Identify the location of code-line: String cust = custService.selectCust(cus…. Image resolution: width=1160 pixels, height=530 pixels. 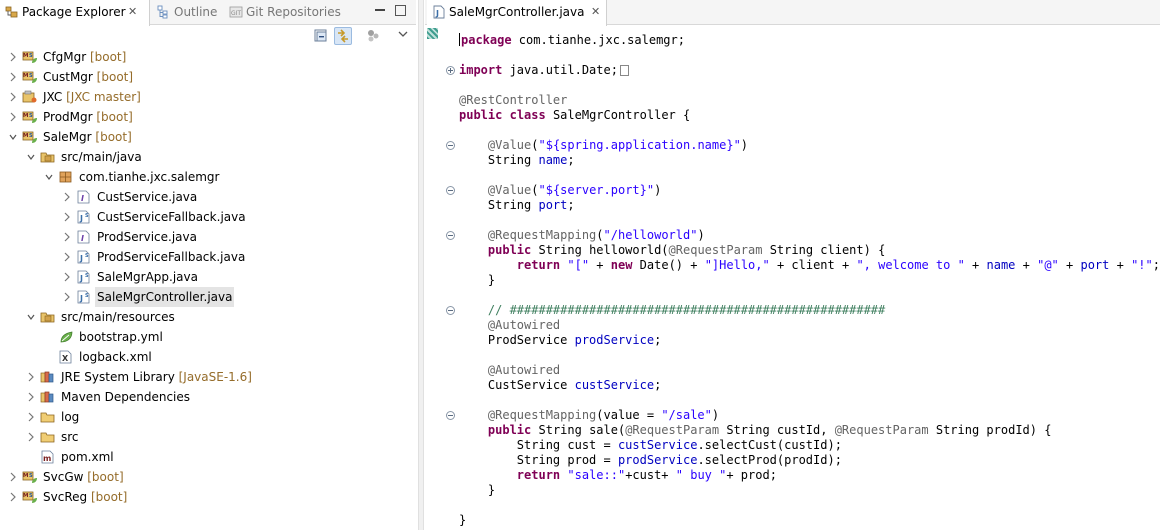
(650, 445).